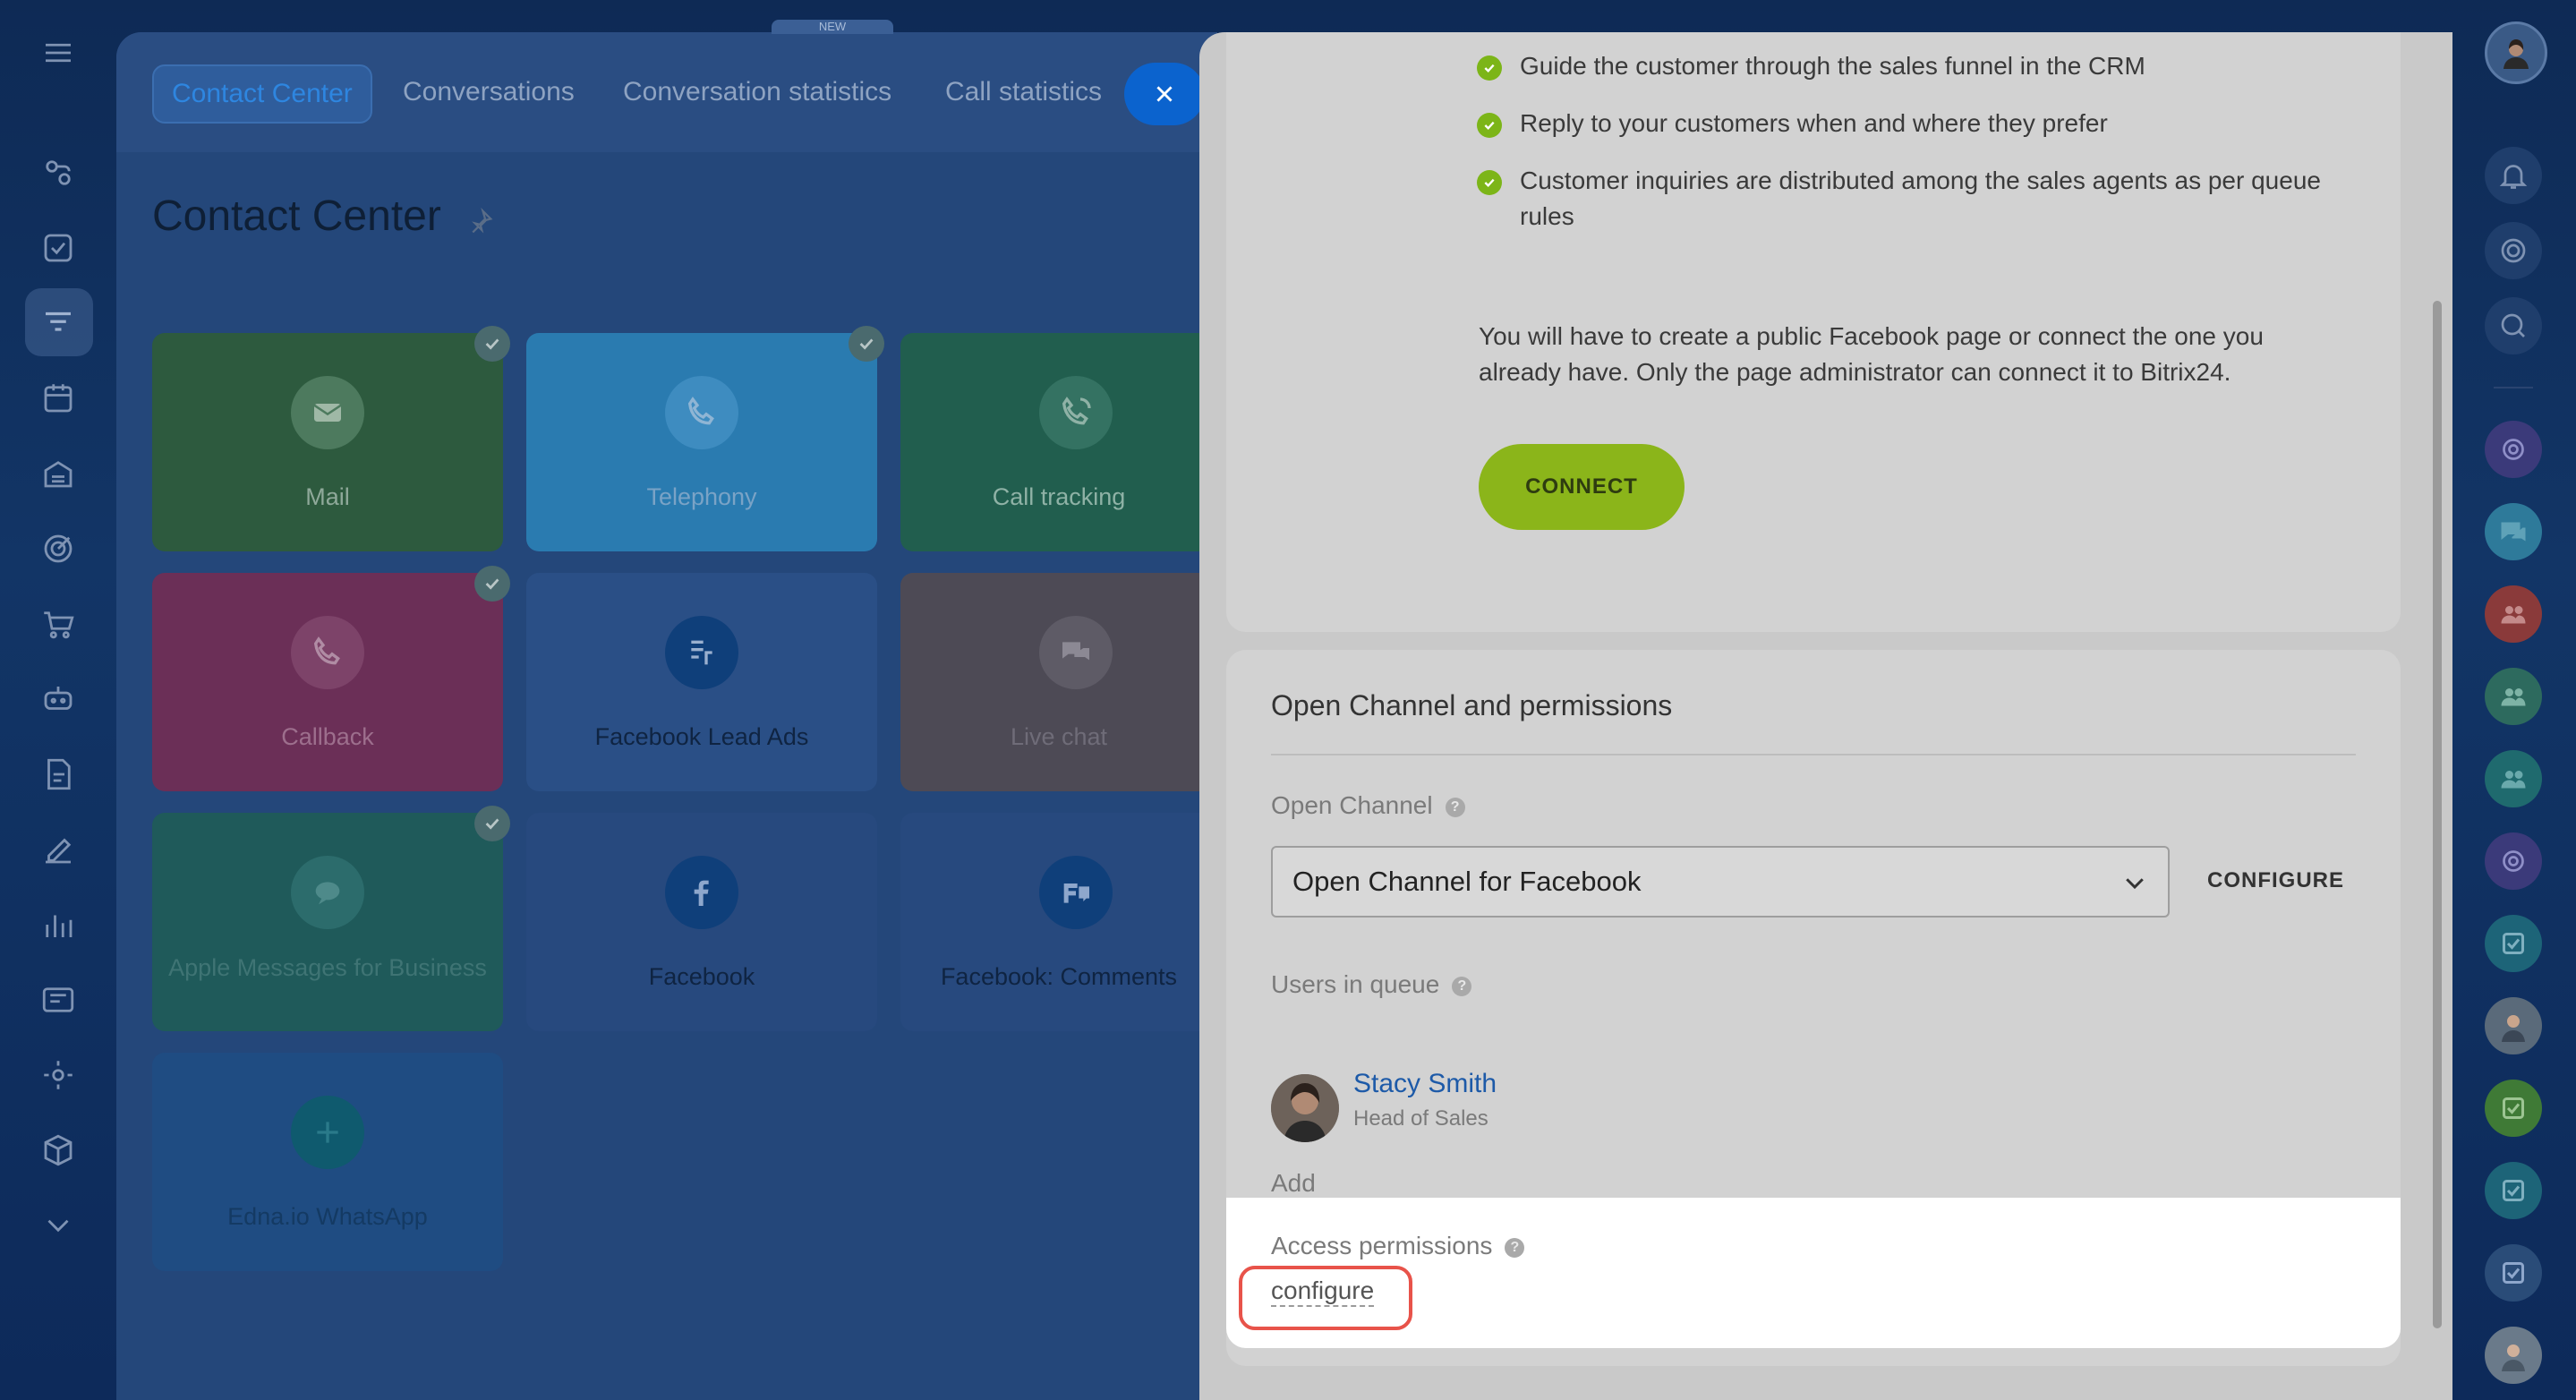  I want to click on target-icon, so click(58, 549).